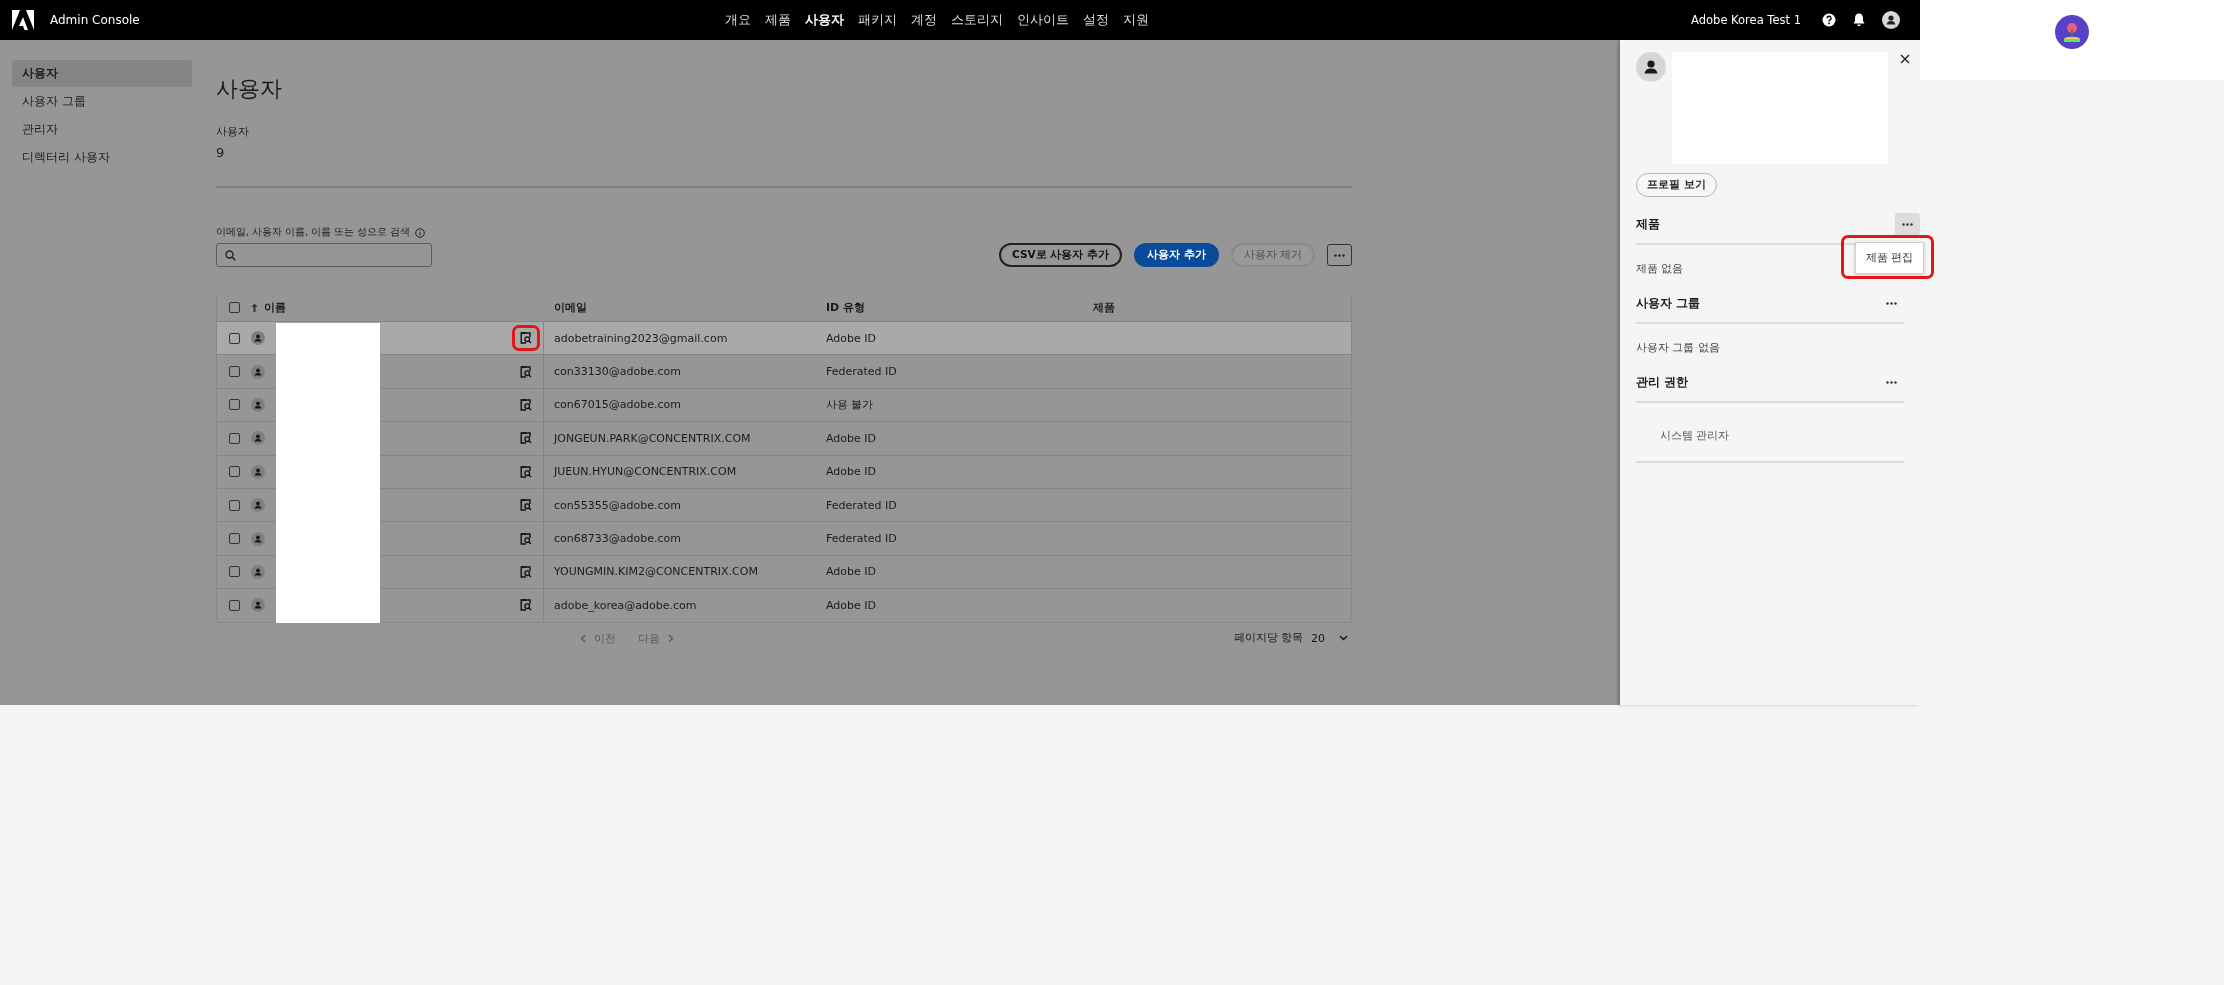  I want to click on chevron-right-icon, so click(671, 638).